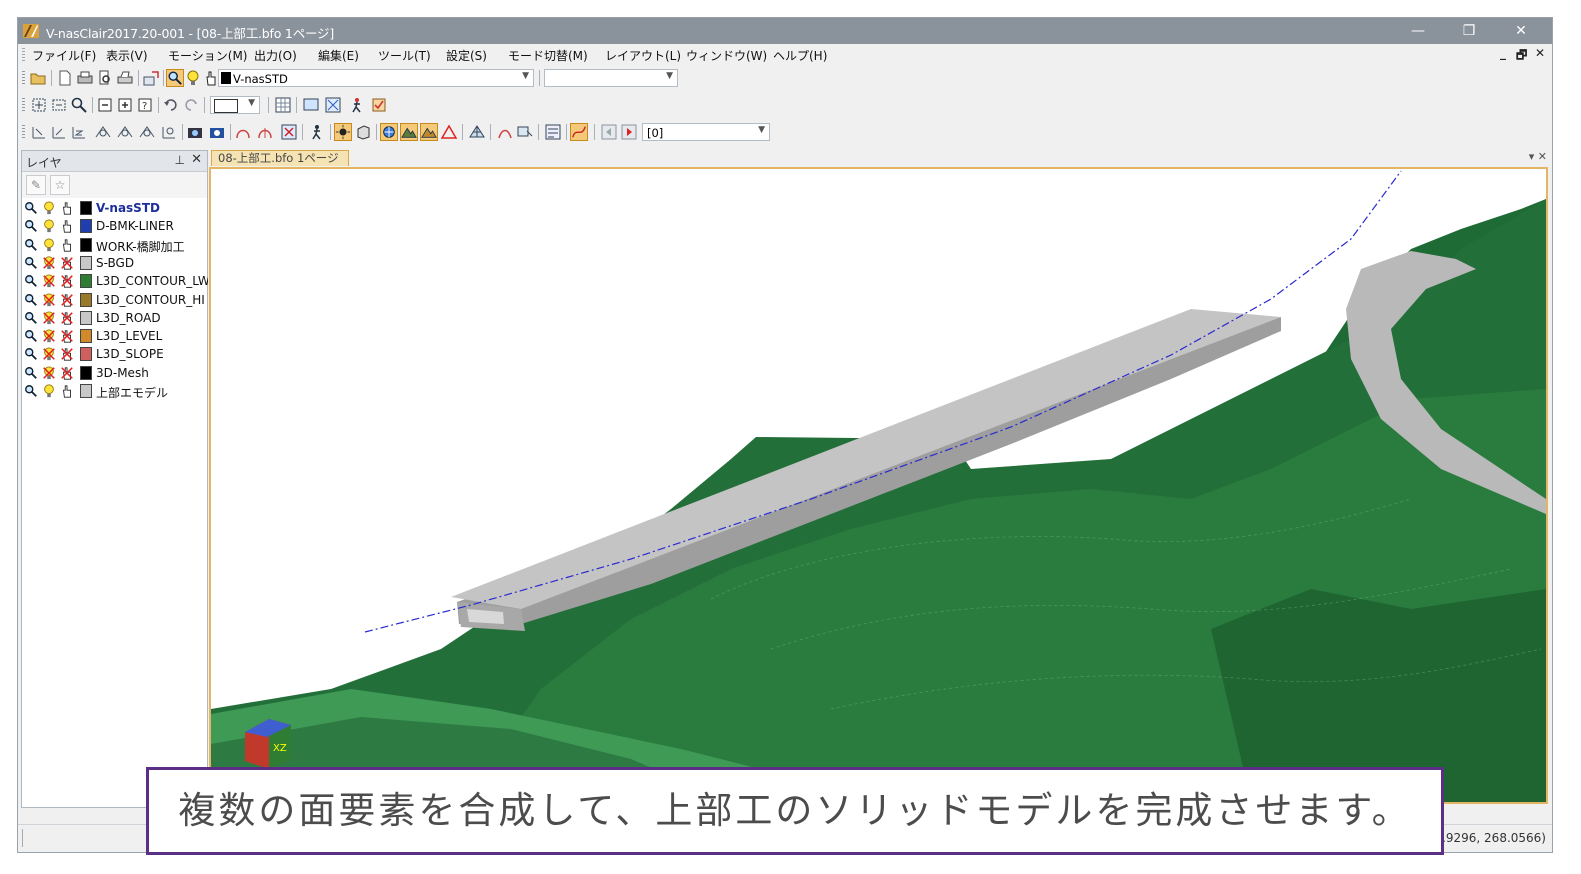  I want to click on menu-edit: 編集(E), so click(338, 55).